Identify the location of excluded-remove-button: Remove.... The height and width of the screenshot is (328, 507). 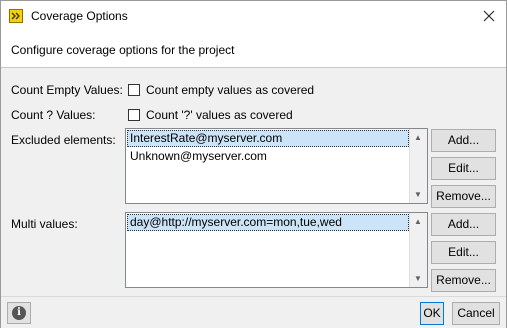
(463, 196).